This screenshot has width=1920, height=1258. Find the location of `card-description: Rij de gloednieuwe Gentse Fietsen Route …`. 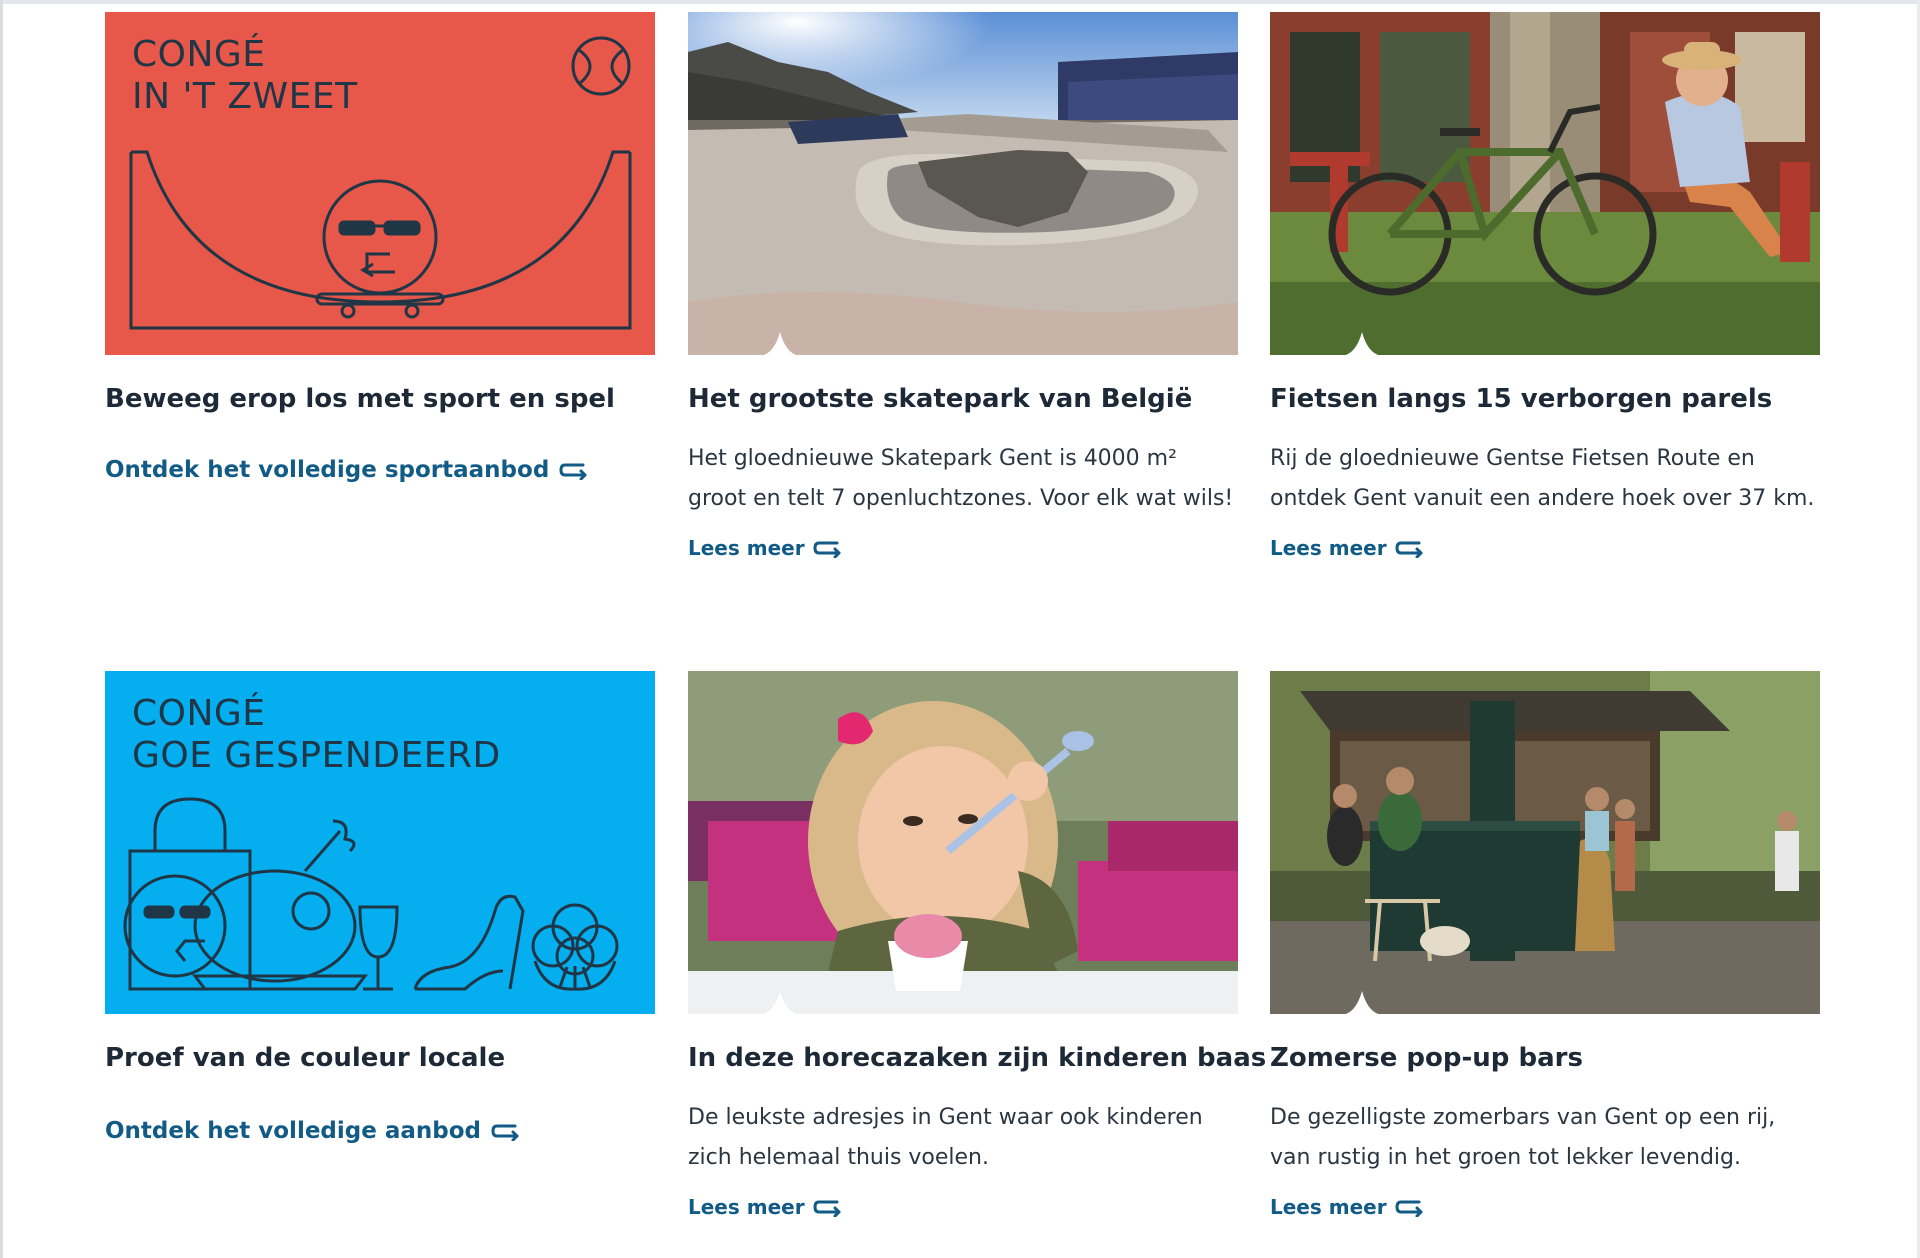

card-description: Rij de gloednieuwe Gentse Fietsen Route … is located at coordinates (1542, 478).